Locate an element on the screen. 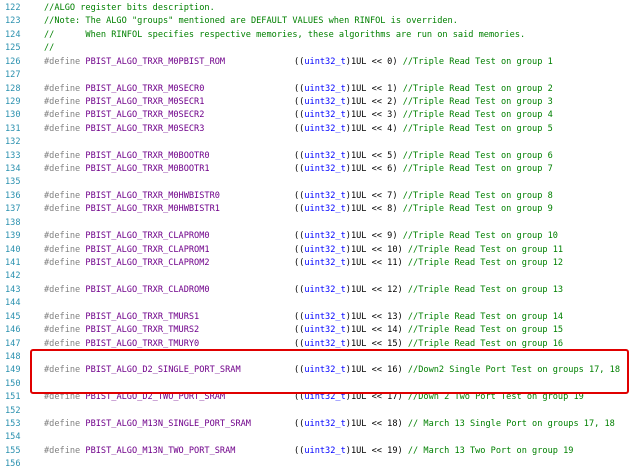  line-number: 130 is located at coordinates (13, 115).